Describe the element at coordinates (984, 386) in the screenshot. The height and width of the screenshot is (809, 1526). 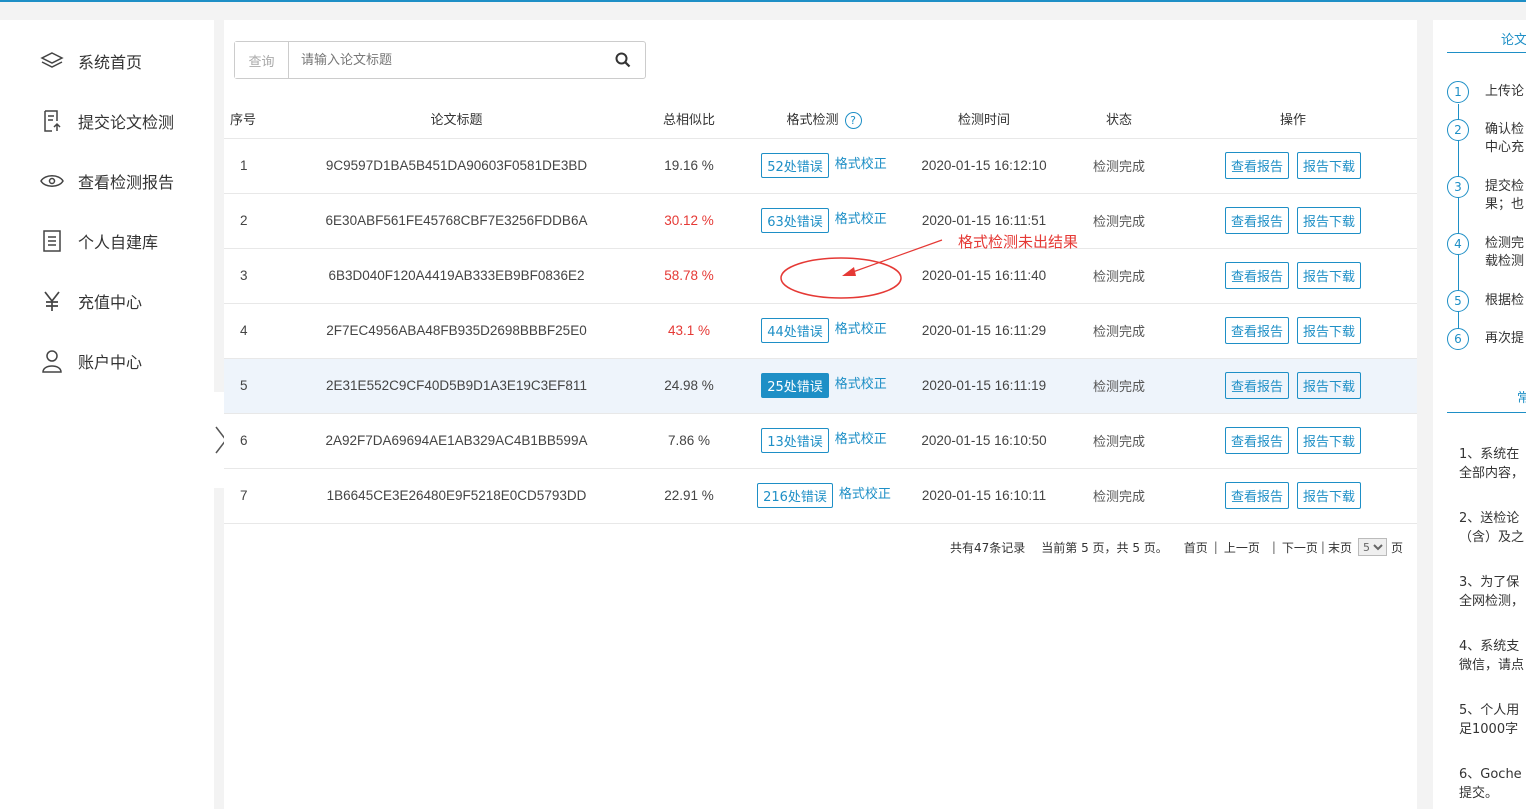
I see `row-time: 2020-01-15 16:11:19` at that location.